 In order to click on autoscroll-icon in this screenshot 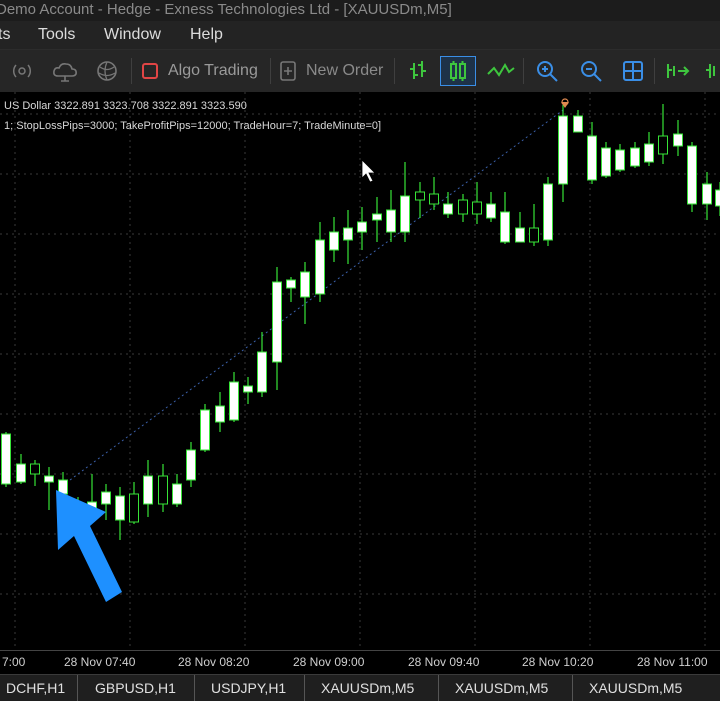, I will do `click(679, 71)`.